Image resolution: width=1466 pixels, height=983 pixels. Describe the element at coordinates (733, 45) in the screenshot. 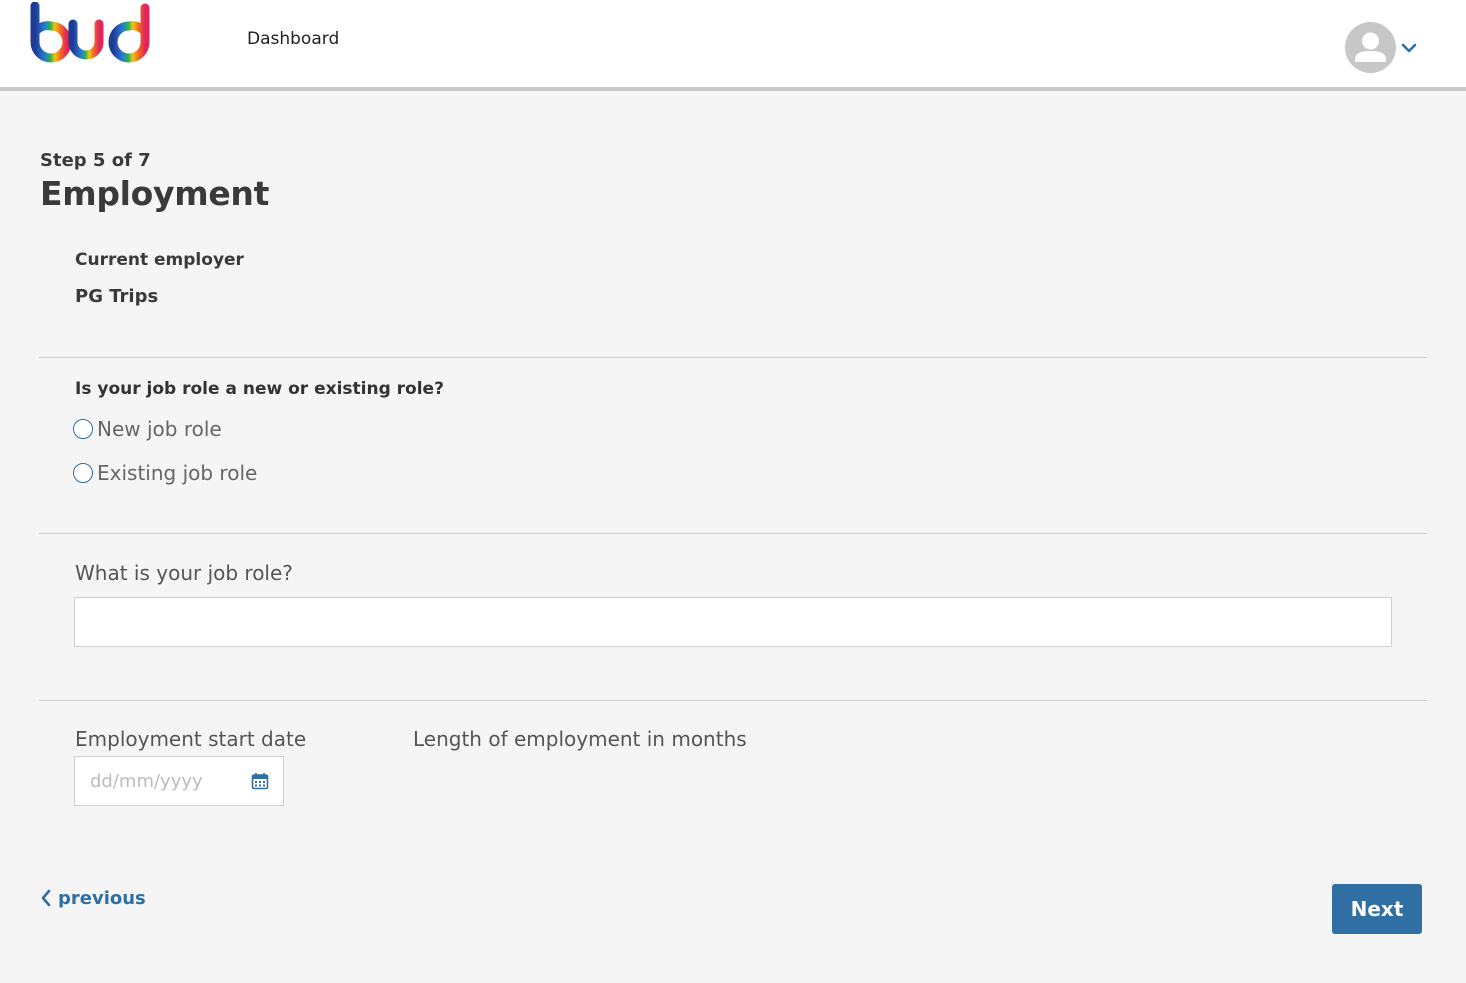

I see `top-header: Dashboard` at that location.